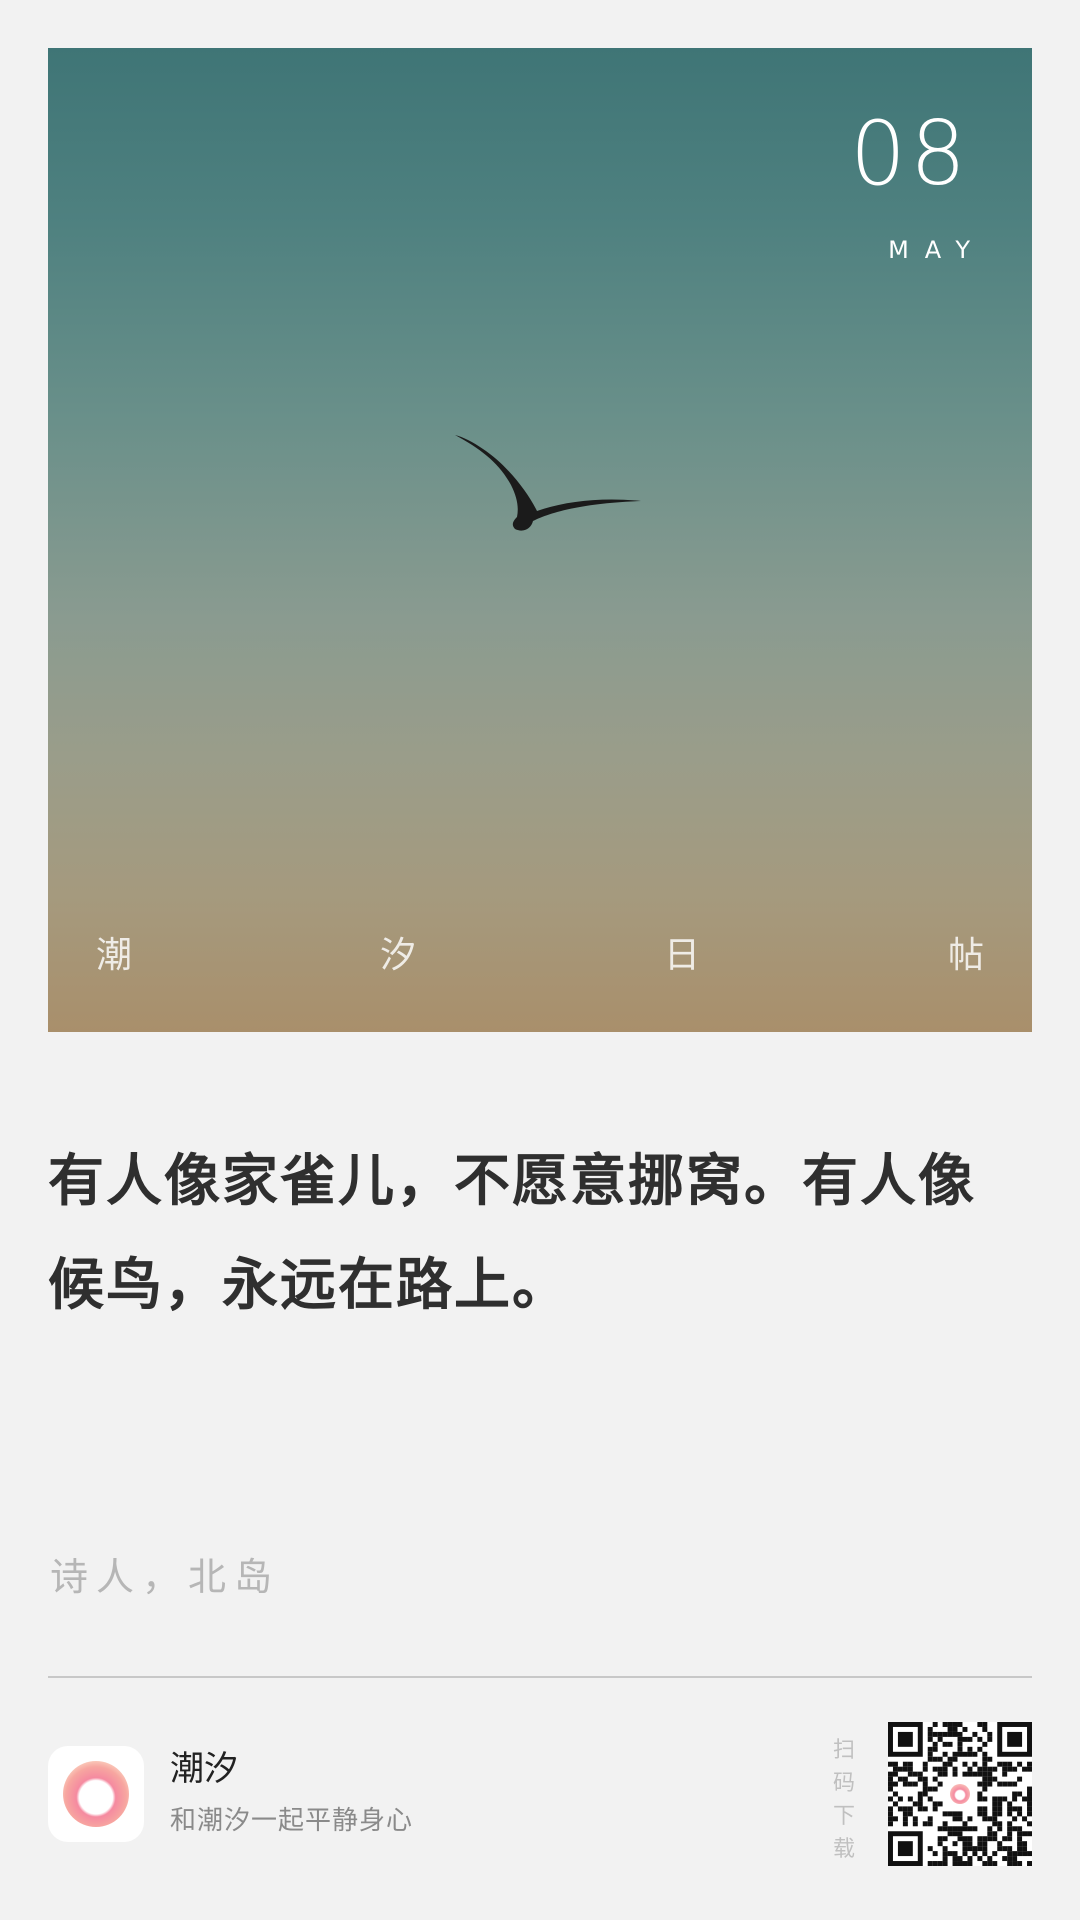  Describe the element at coordinates (165, 1577) in the screenshot. I see `quote-author: 诗人，北岛` at that location.